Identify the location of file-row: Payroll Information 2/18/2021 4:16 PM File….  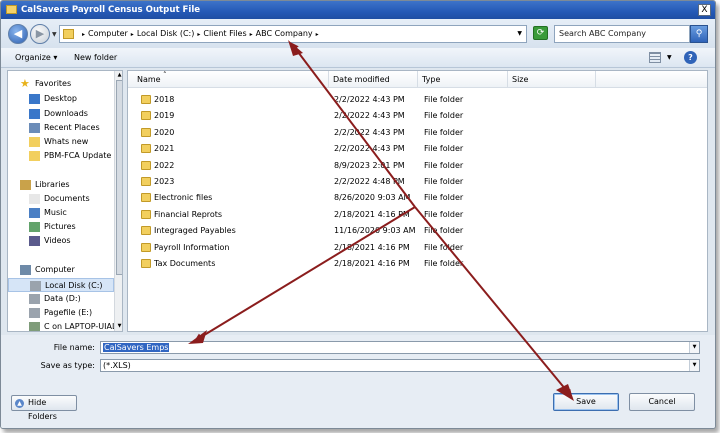
(417, 247).